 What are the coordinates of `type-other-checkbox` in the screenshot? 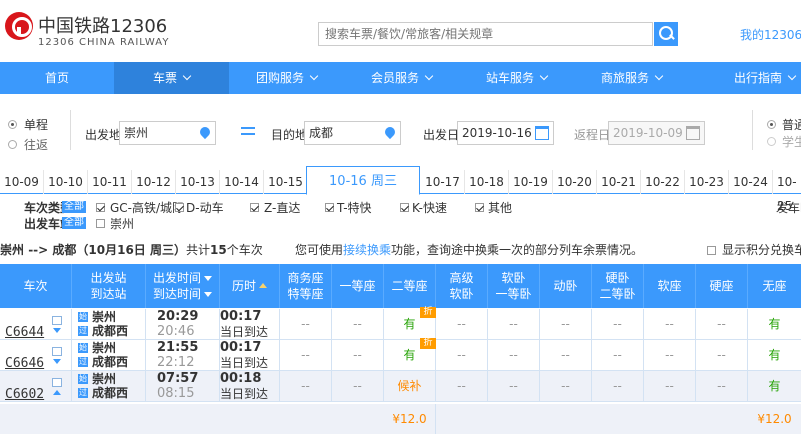 It's located at (479, 207).